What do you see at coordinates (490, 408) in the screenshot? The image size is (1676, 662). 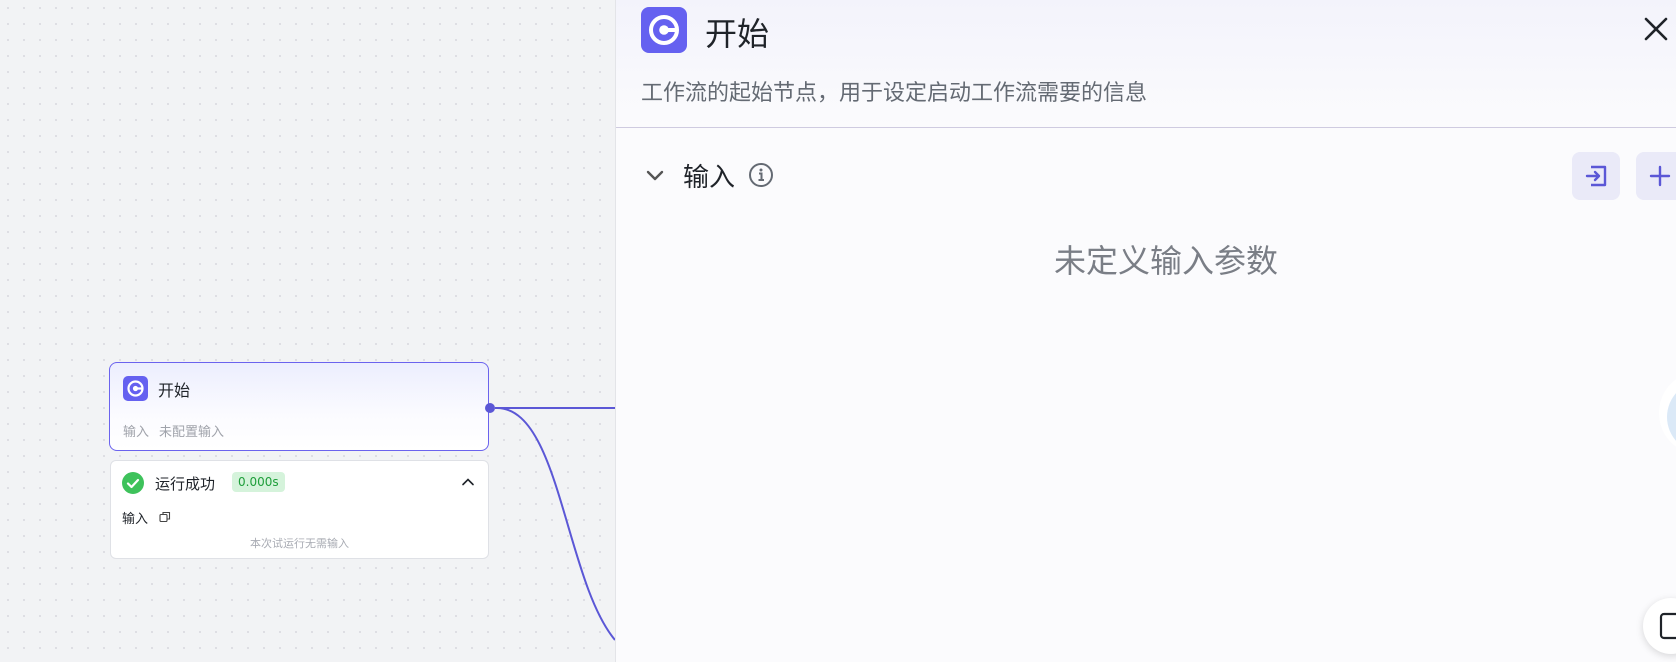 I see `start-node-output-handle` at bounding box center [490, 408].